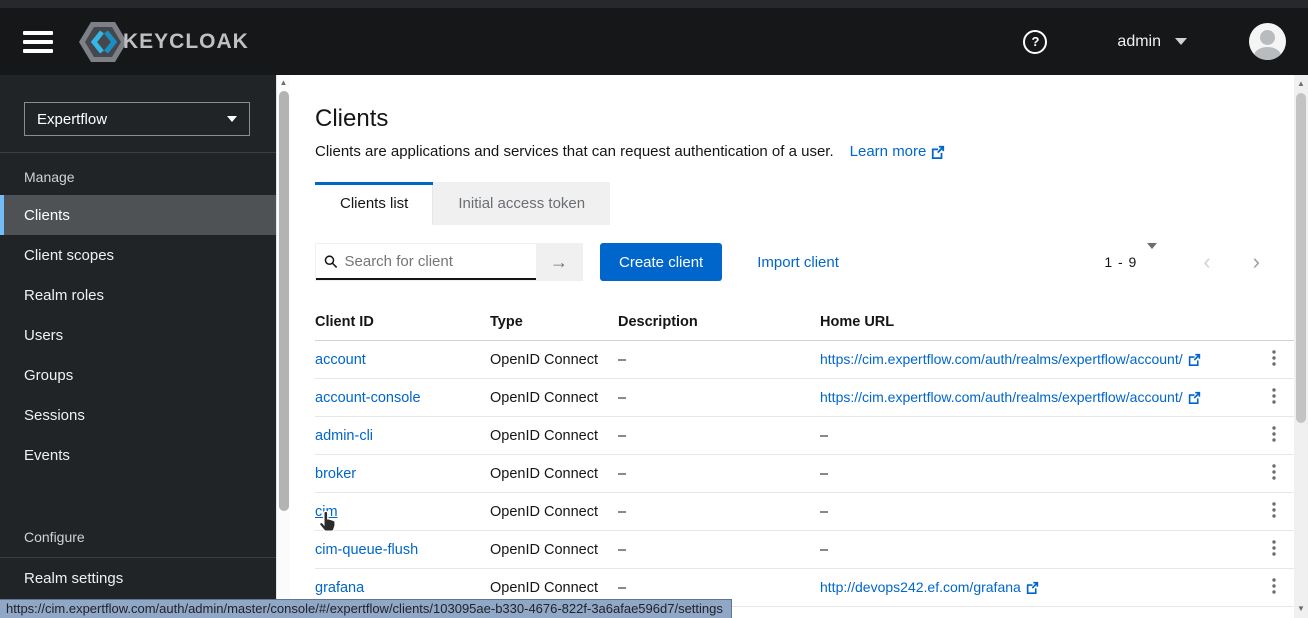 The image size is (1308, 618). Describe the element at coordinates (1147, 258) in the screenshot. I see `pagination-options-toggle` at that location.